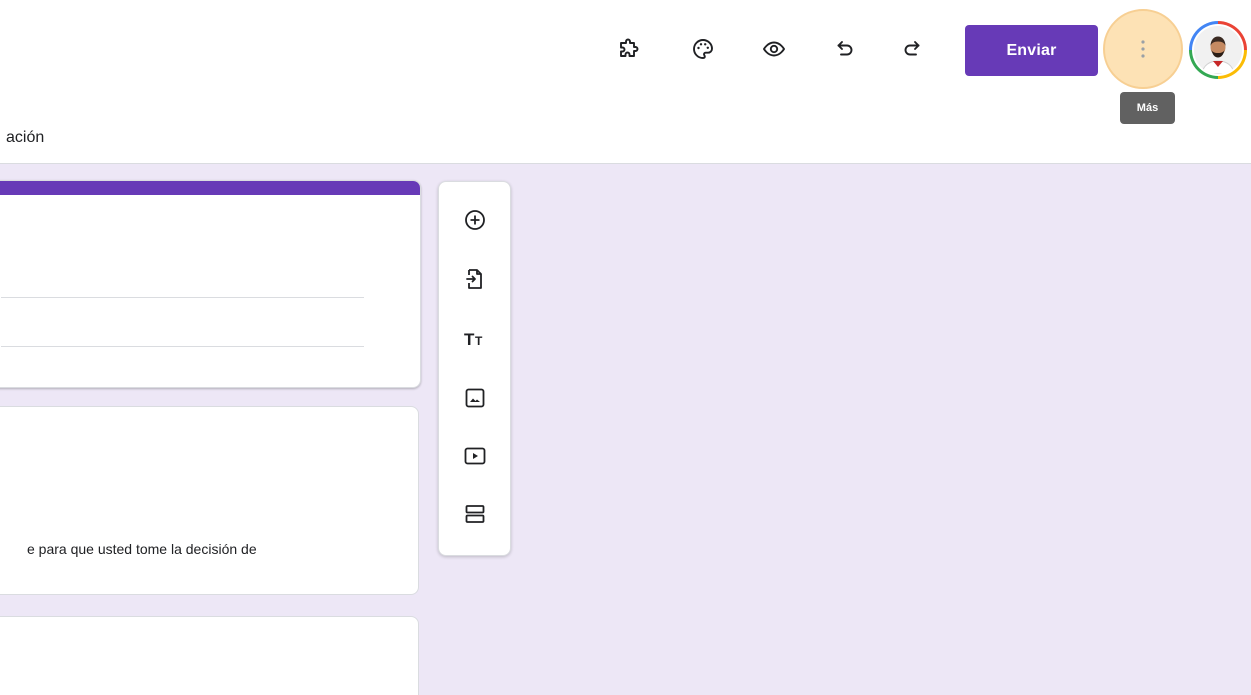  I want to click on description-underline, so click(182, 346).